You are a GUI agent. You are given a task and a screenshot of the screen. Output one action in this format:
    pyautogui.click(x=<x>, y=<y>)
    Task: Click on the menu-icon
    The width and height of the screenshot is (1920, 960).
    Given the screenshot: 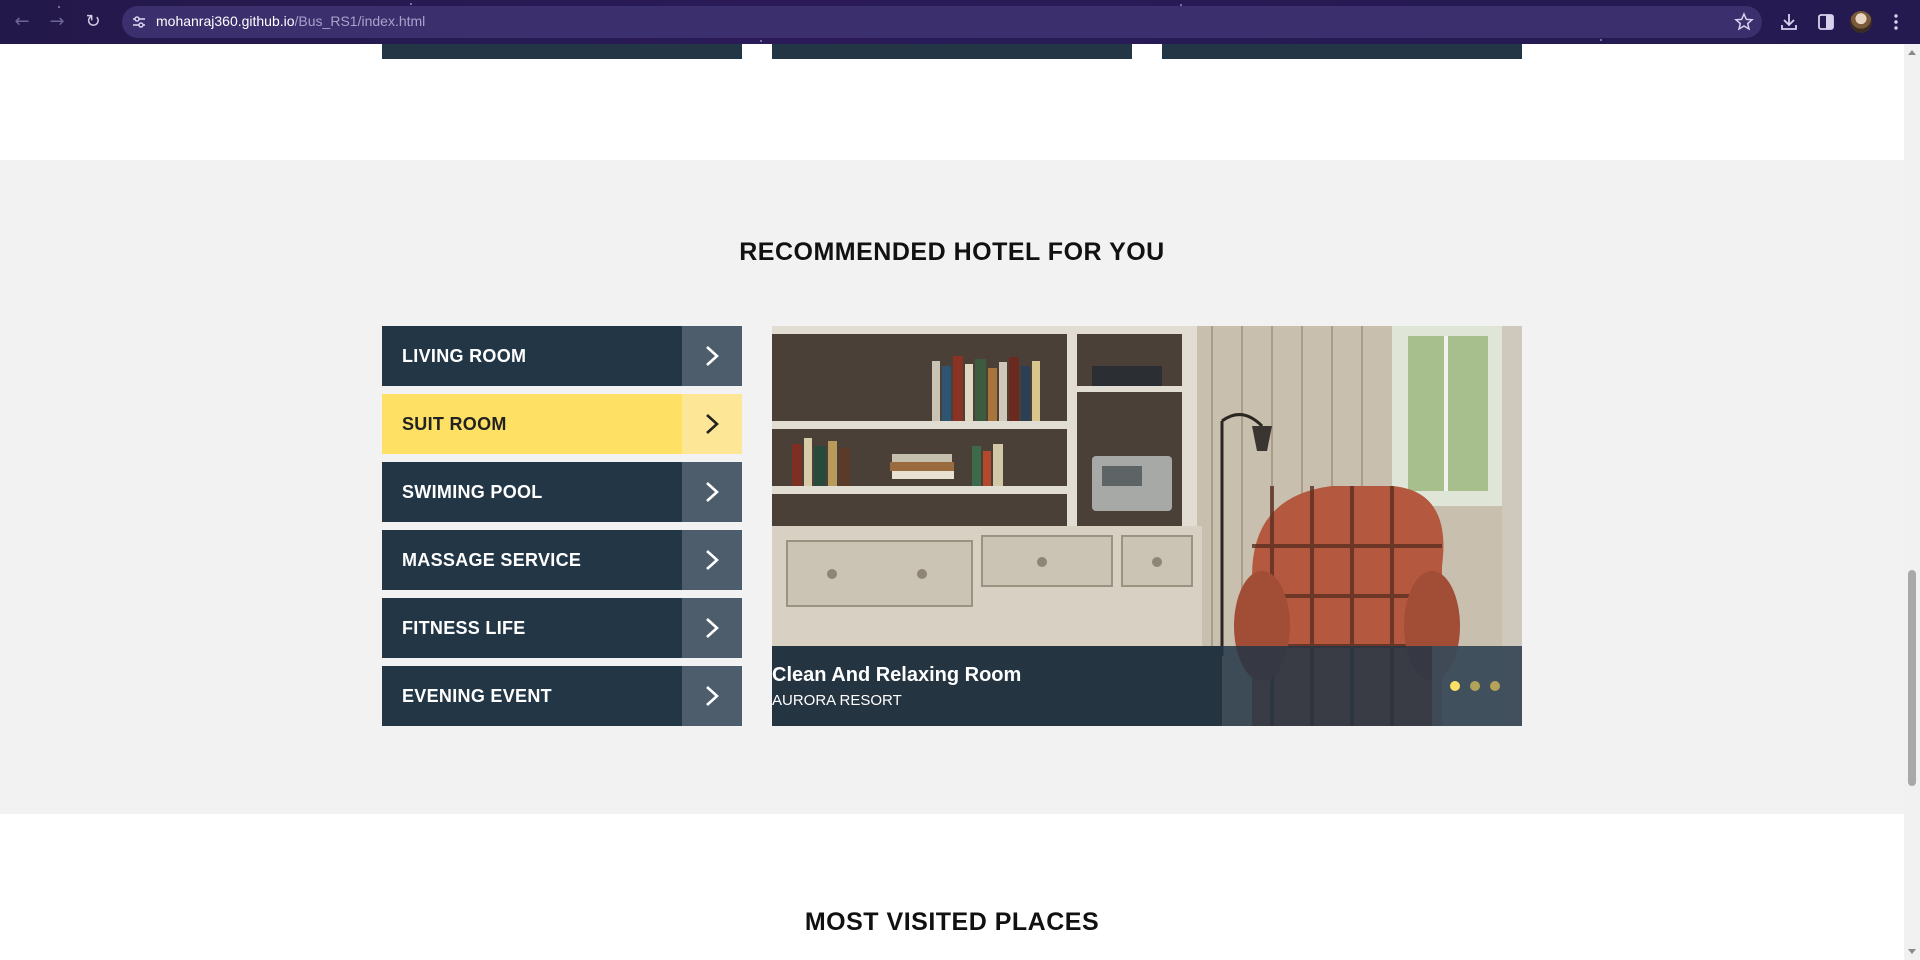 What is the action you would take?
    pyautogui.click(x=1896, y=22)
    